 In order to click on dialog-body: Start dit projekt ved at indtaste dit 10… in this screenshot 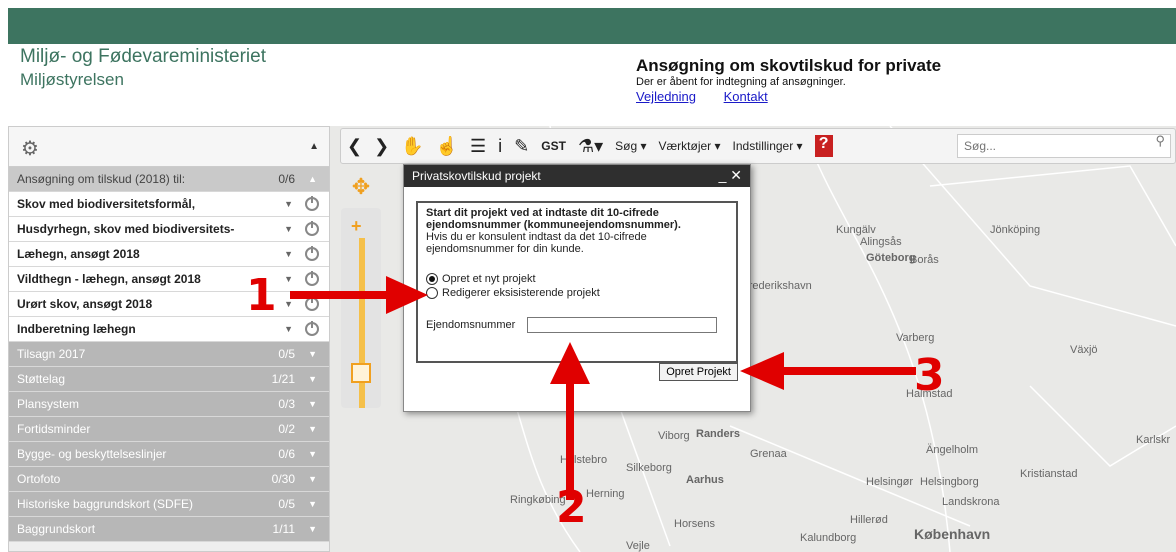, I will do `click(577, 282)`.